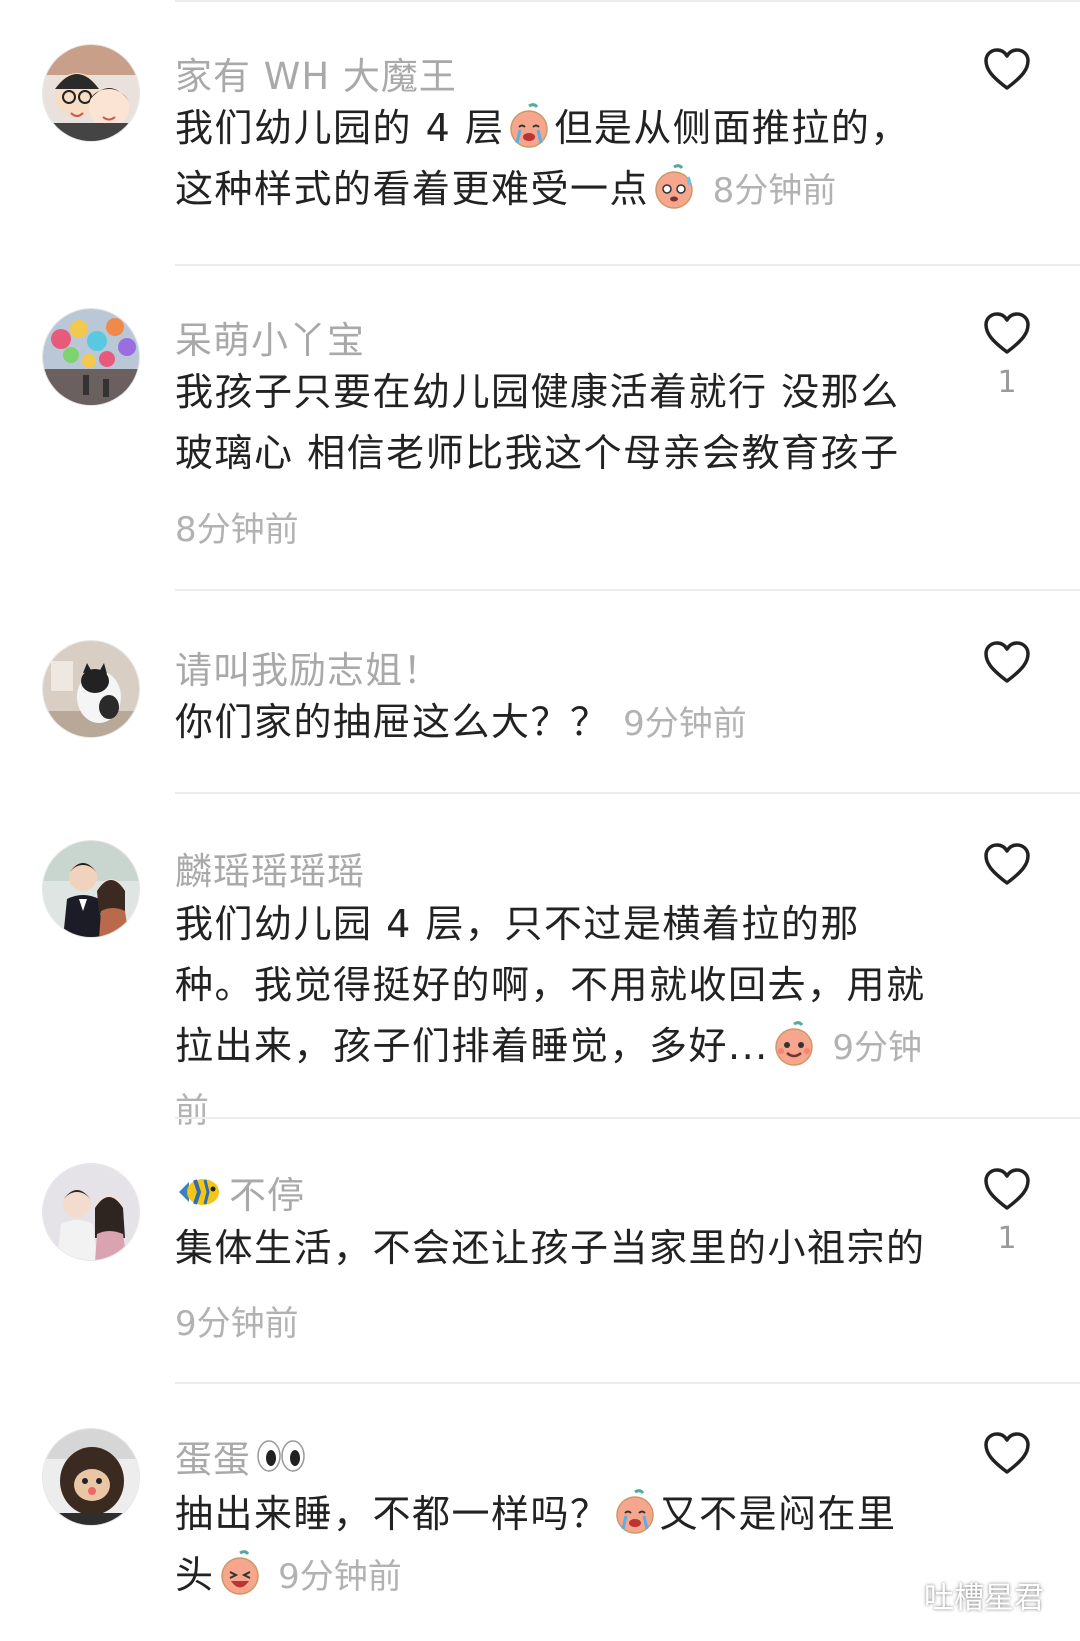  Describe the element at coordinates (281, 1456) in the screenshot. I see `eyes-icon` at that location.